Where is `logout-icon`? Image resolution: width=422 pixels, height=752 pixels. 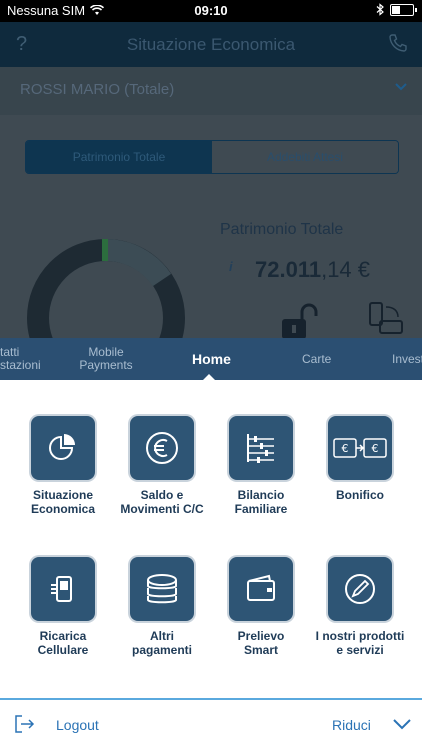 logout-icon is located at coordinates (25, 724).